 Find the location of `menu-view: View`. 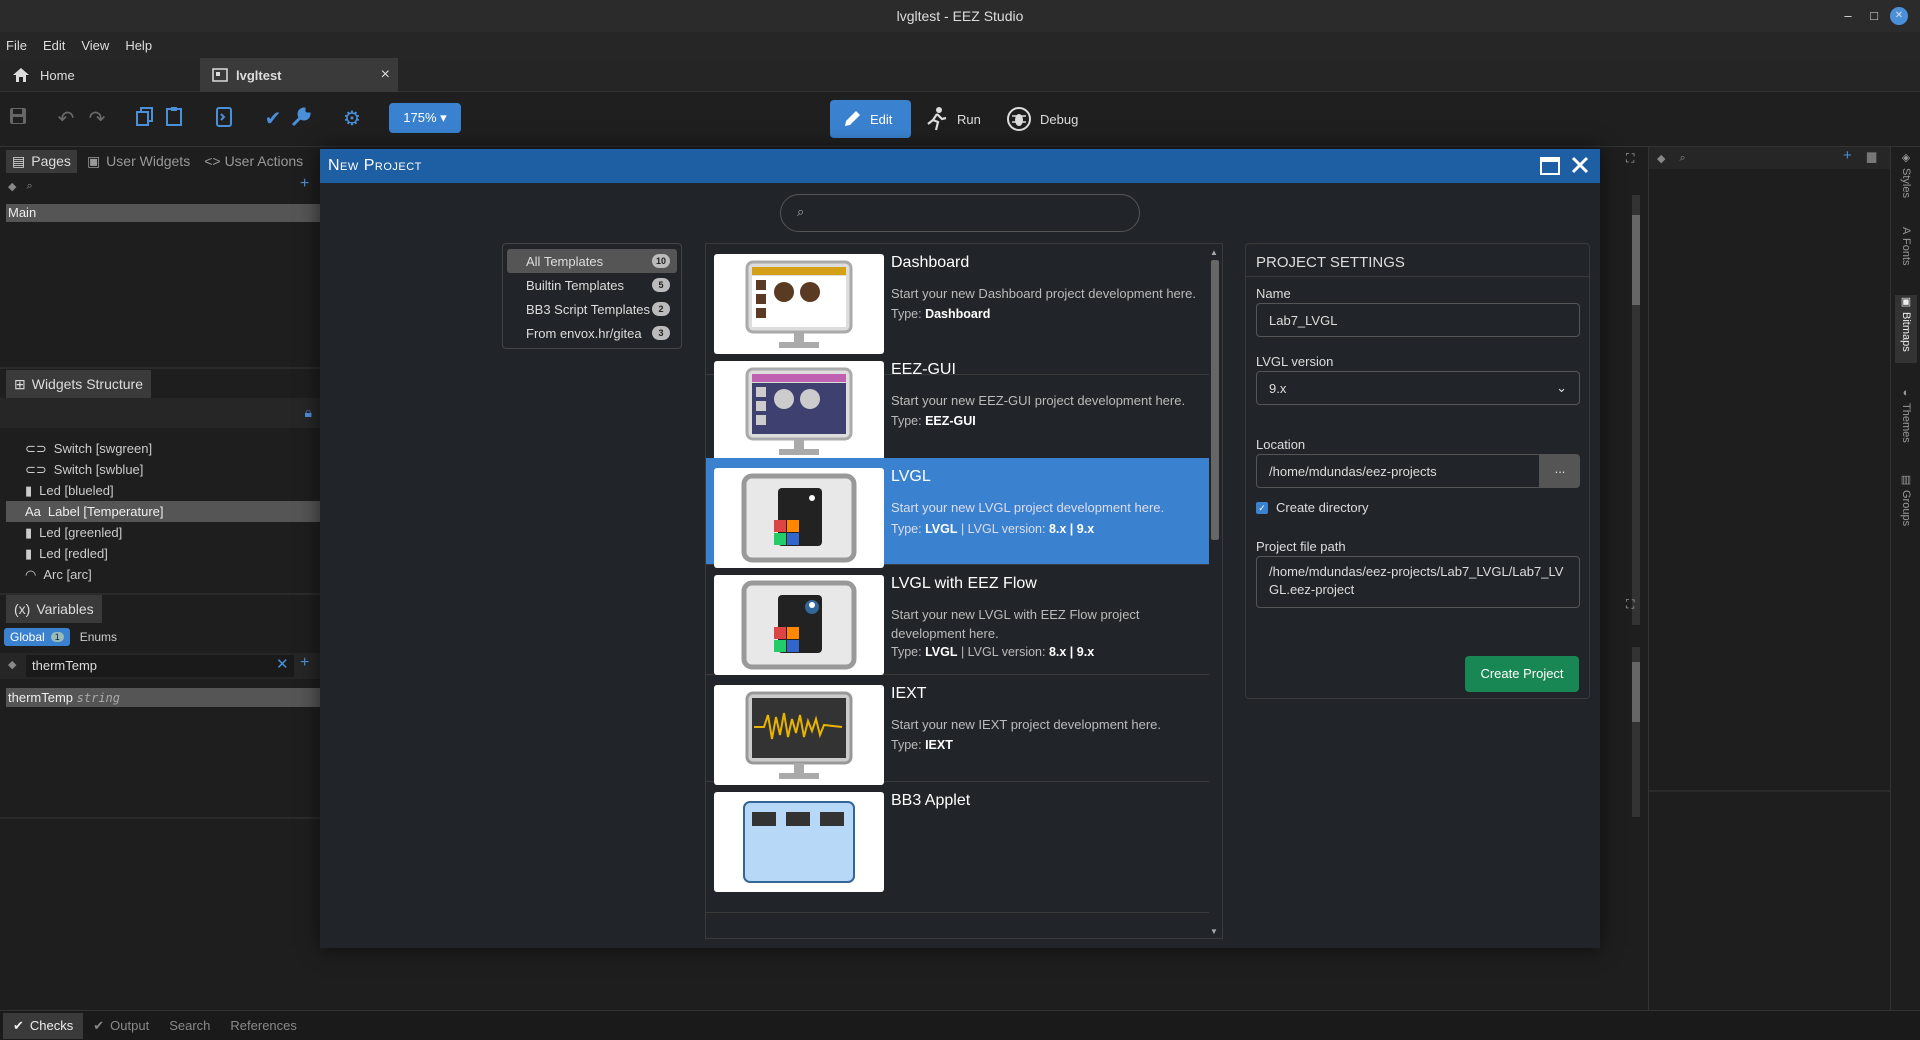

menu-view: View is located at coordinates (95, 45).